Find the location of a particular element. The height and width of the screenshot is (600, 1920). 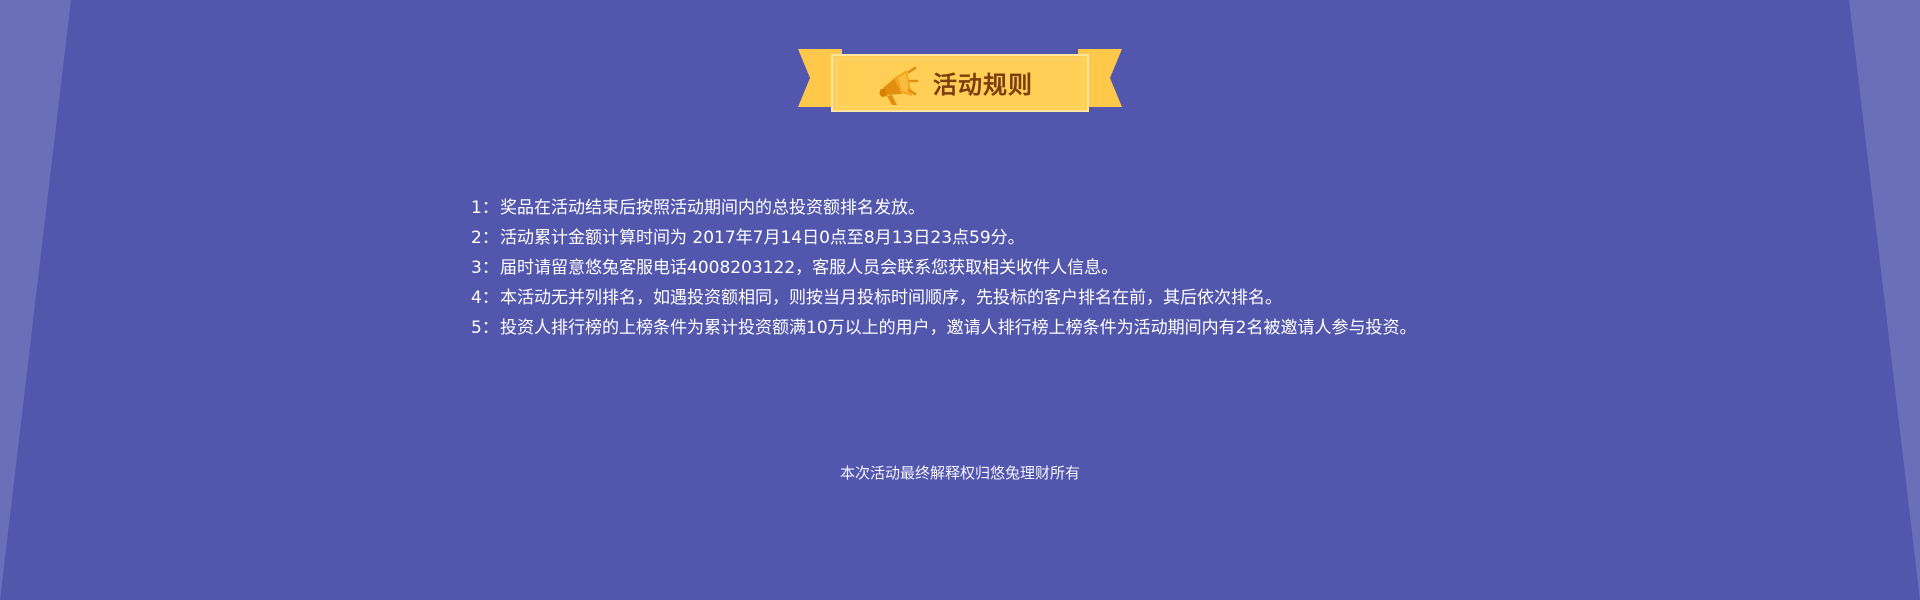

rule-text: 届时请留意悠兔客服电话4008203122，客服人员会联系您获取相关收件人信息。 is located at coordinates (809, 268).